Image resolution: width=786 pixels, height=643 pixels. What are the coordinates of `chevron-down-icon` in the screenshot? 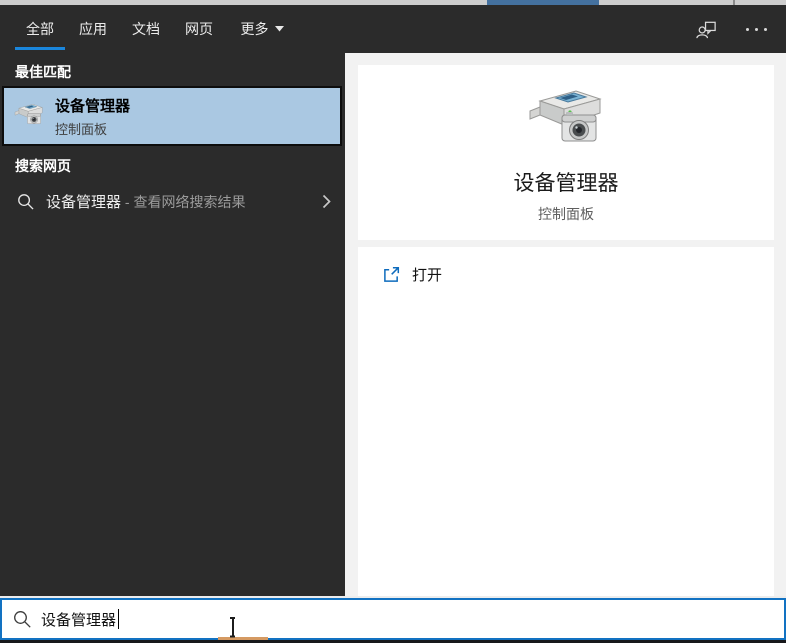 It's located at (279, 29).